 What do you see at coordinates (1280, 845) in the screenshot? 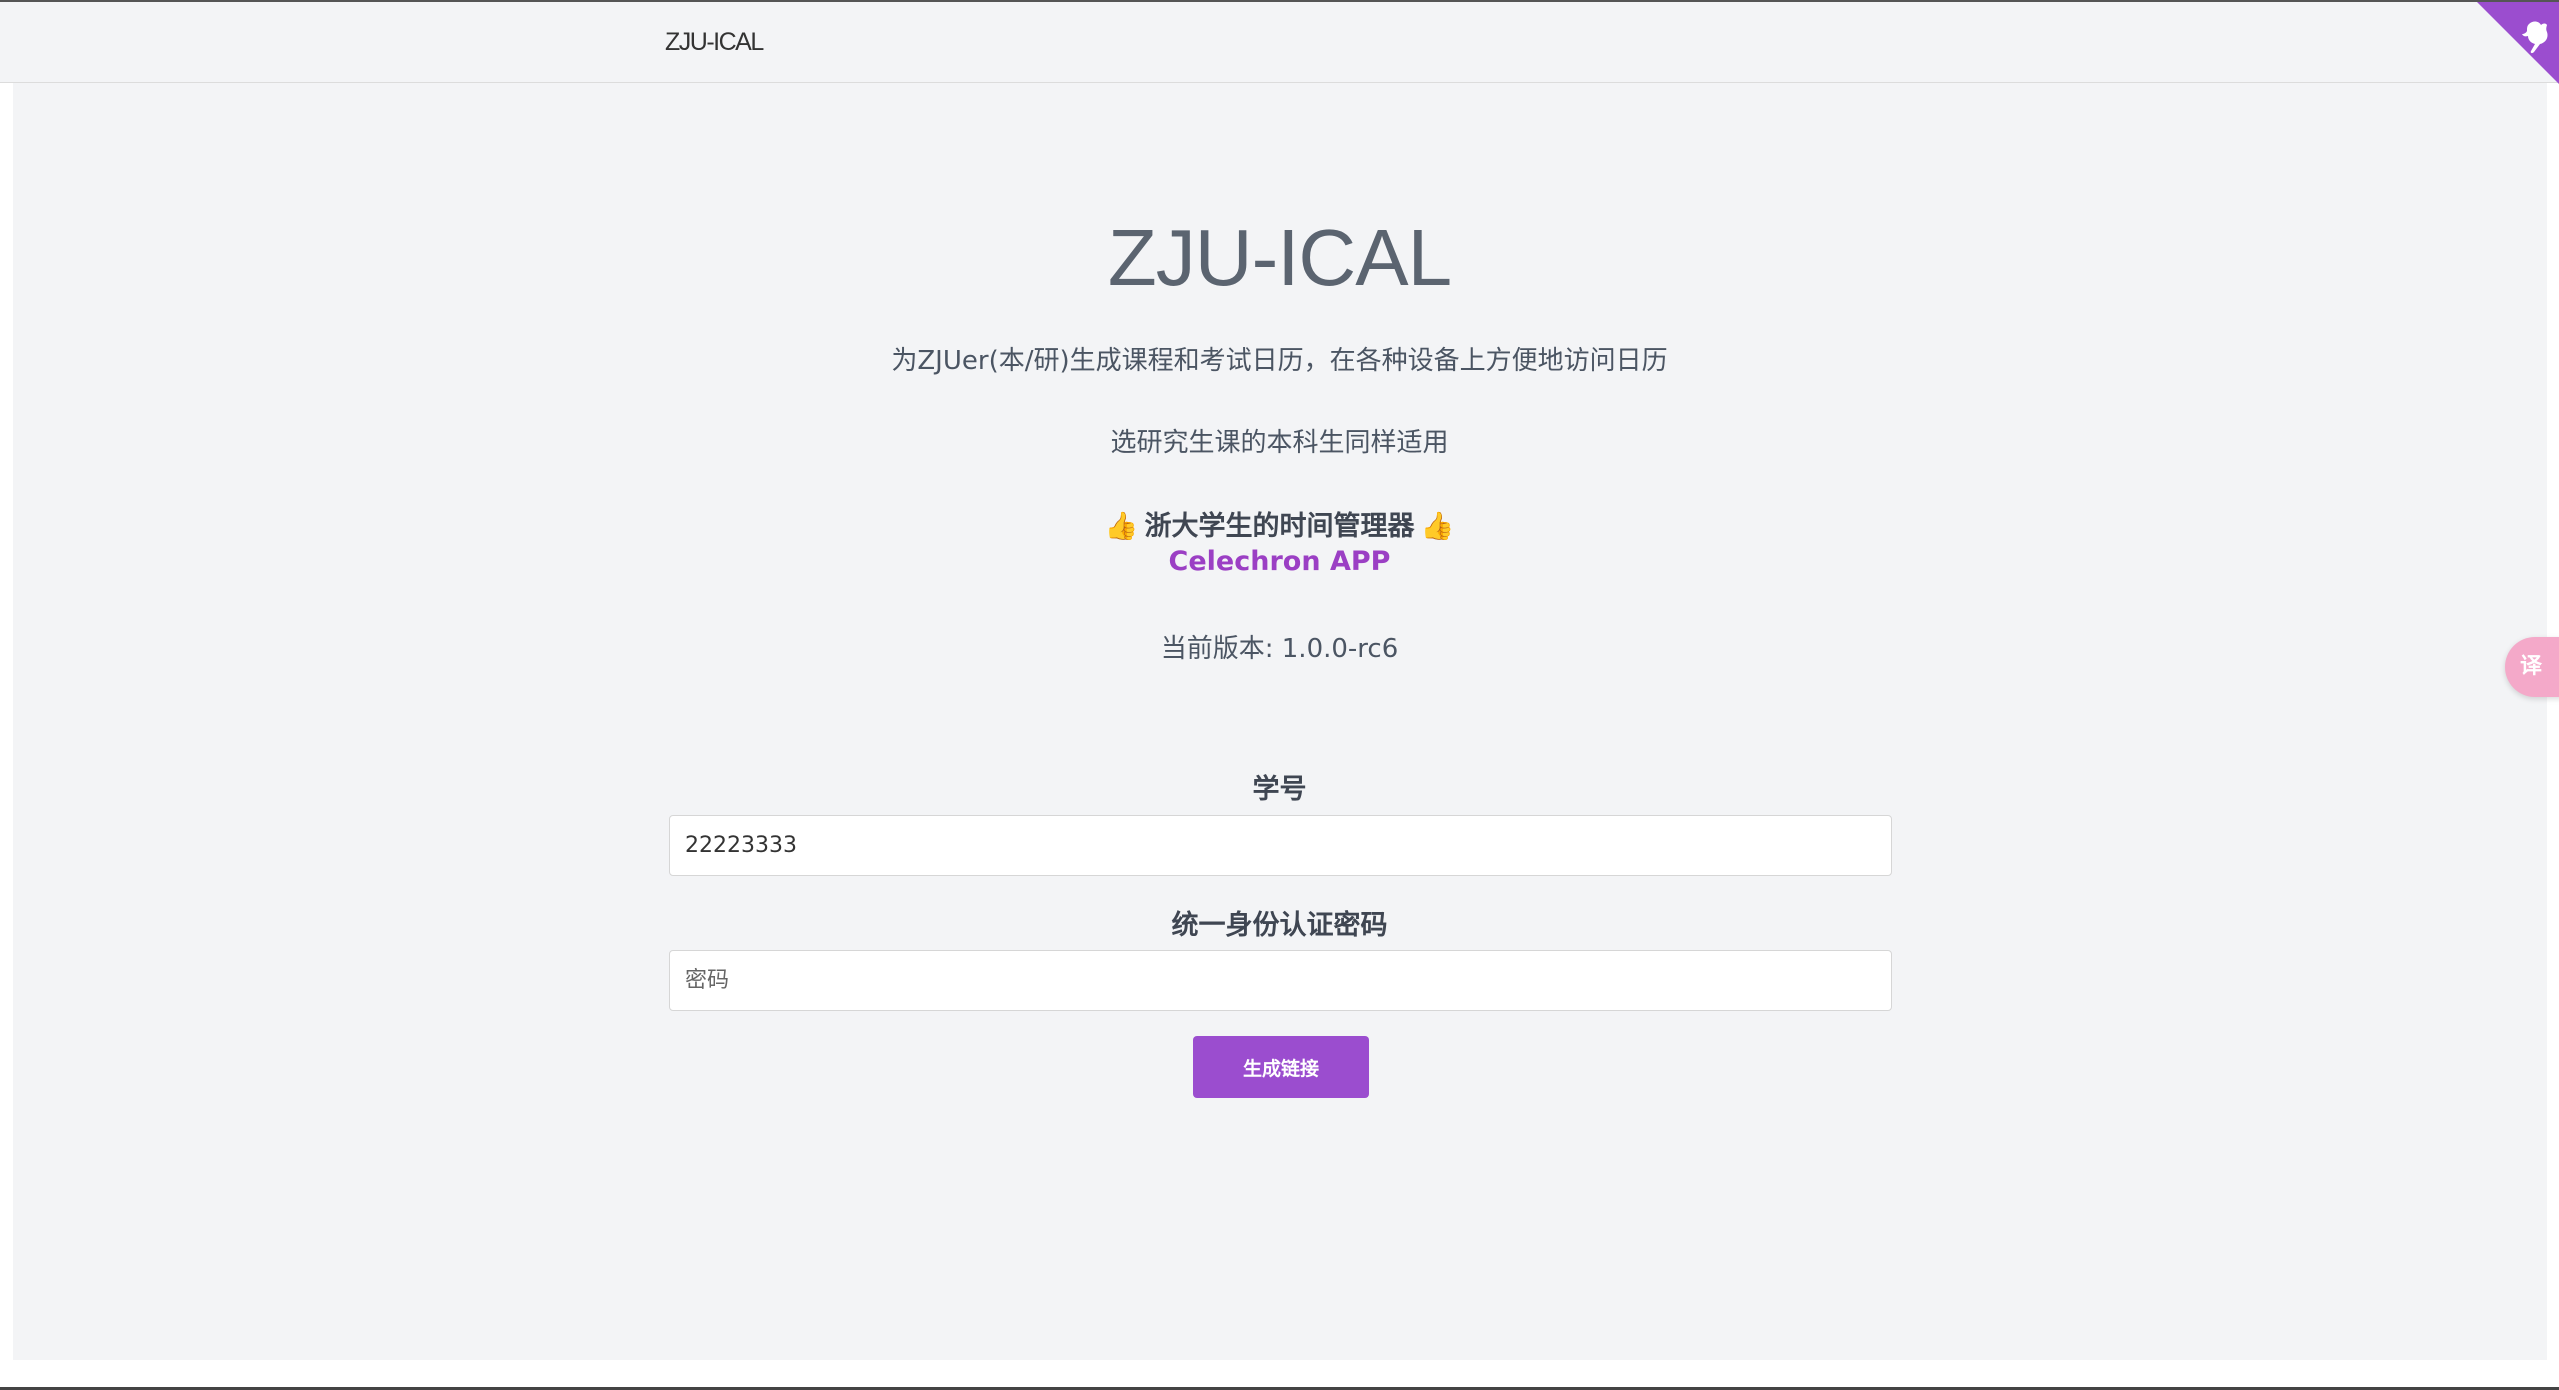
I see `student-id-input` at bounding box center [1280, 845].